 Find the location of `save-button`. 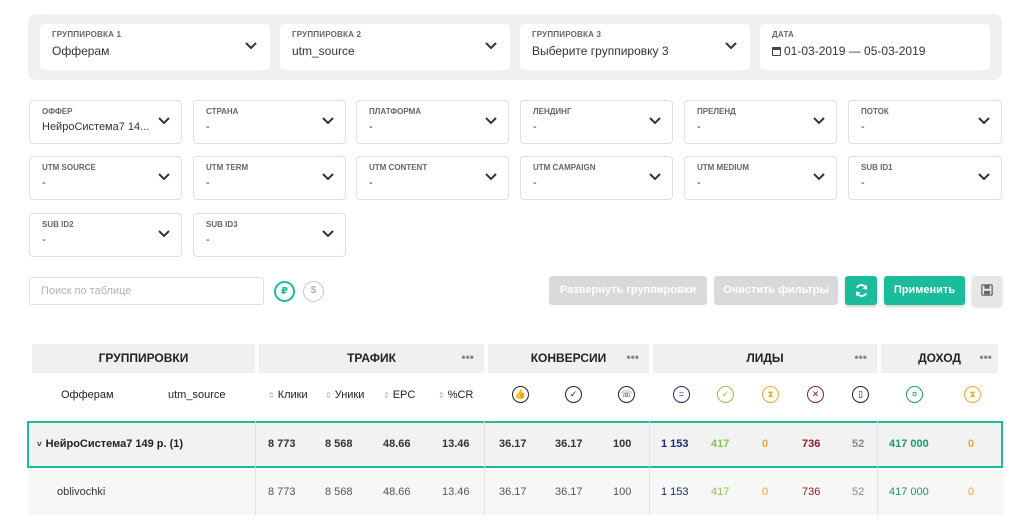

save-button is located at coordinates (987, 290).